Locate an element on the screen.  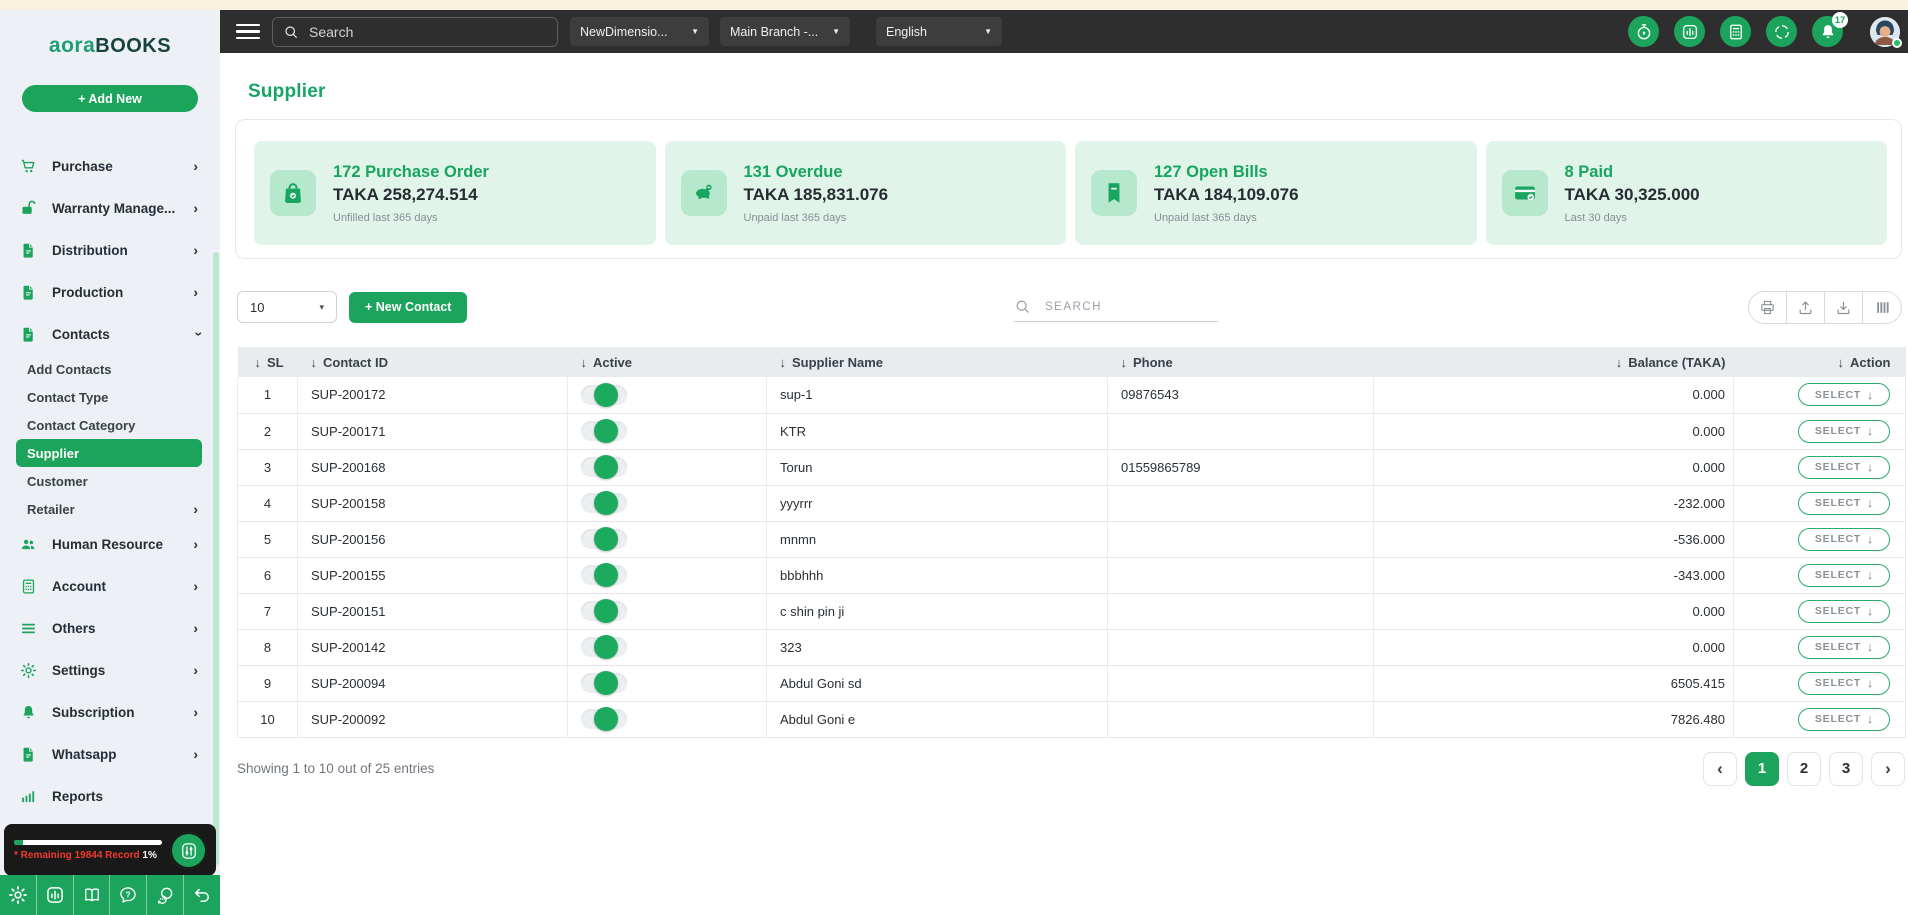
sidebar-item: Human Resource › is located at coordinates (110, 544).